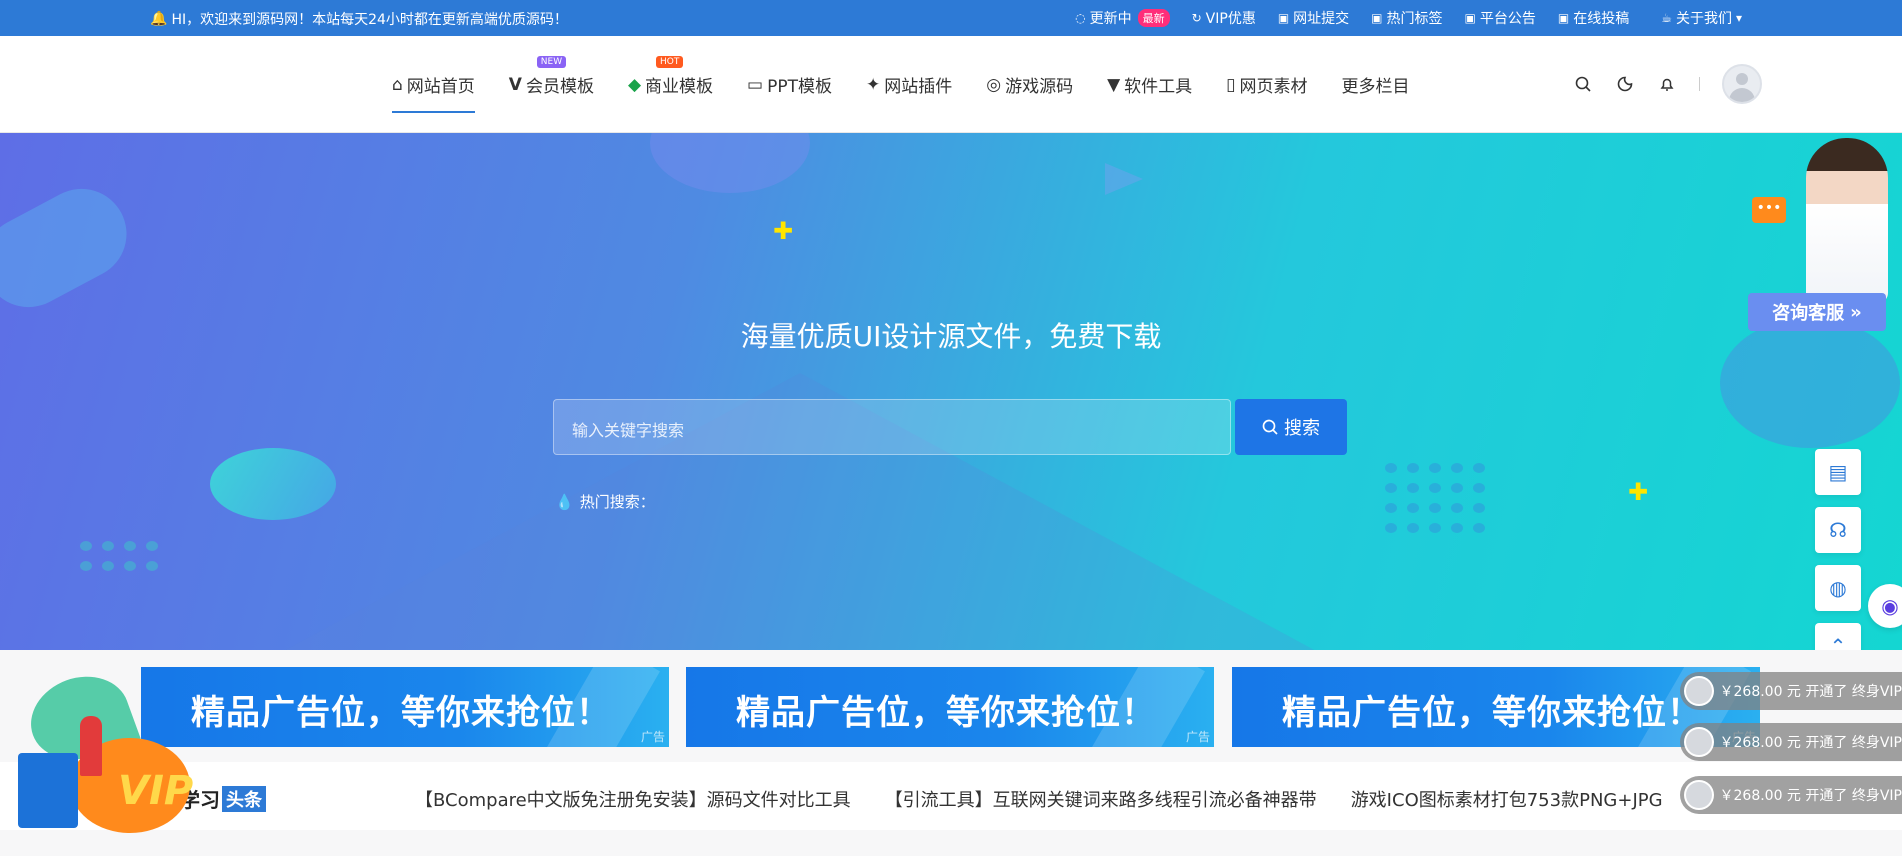 The image size is (1902, 856). What do you see at coordinates (1114, 84) in the screenshot?
I see `html5-icon: ▼` at bounding box center [1114, 84].